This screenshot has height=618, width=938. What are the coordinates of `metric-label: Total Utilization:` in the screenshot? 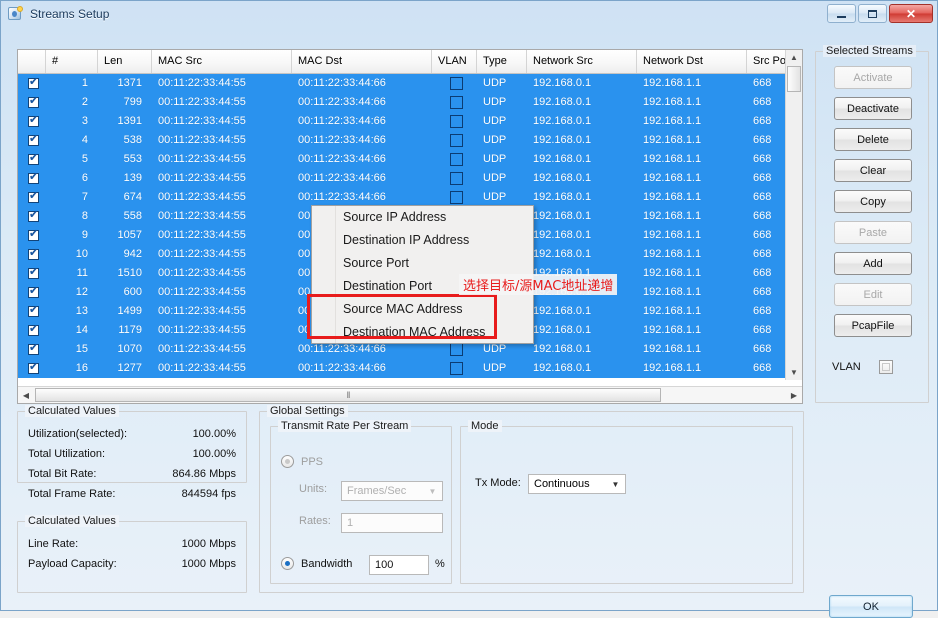 It's located at (67, 454).